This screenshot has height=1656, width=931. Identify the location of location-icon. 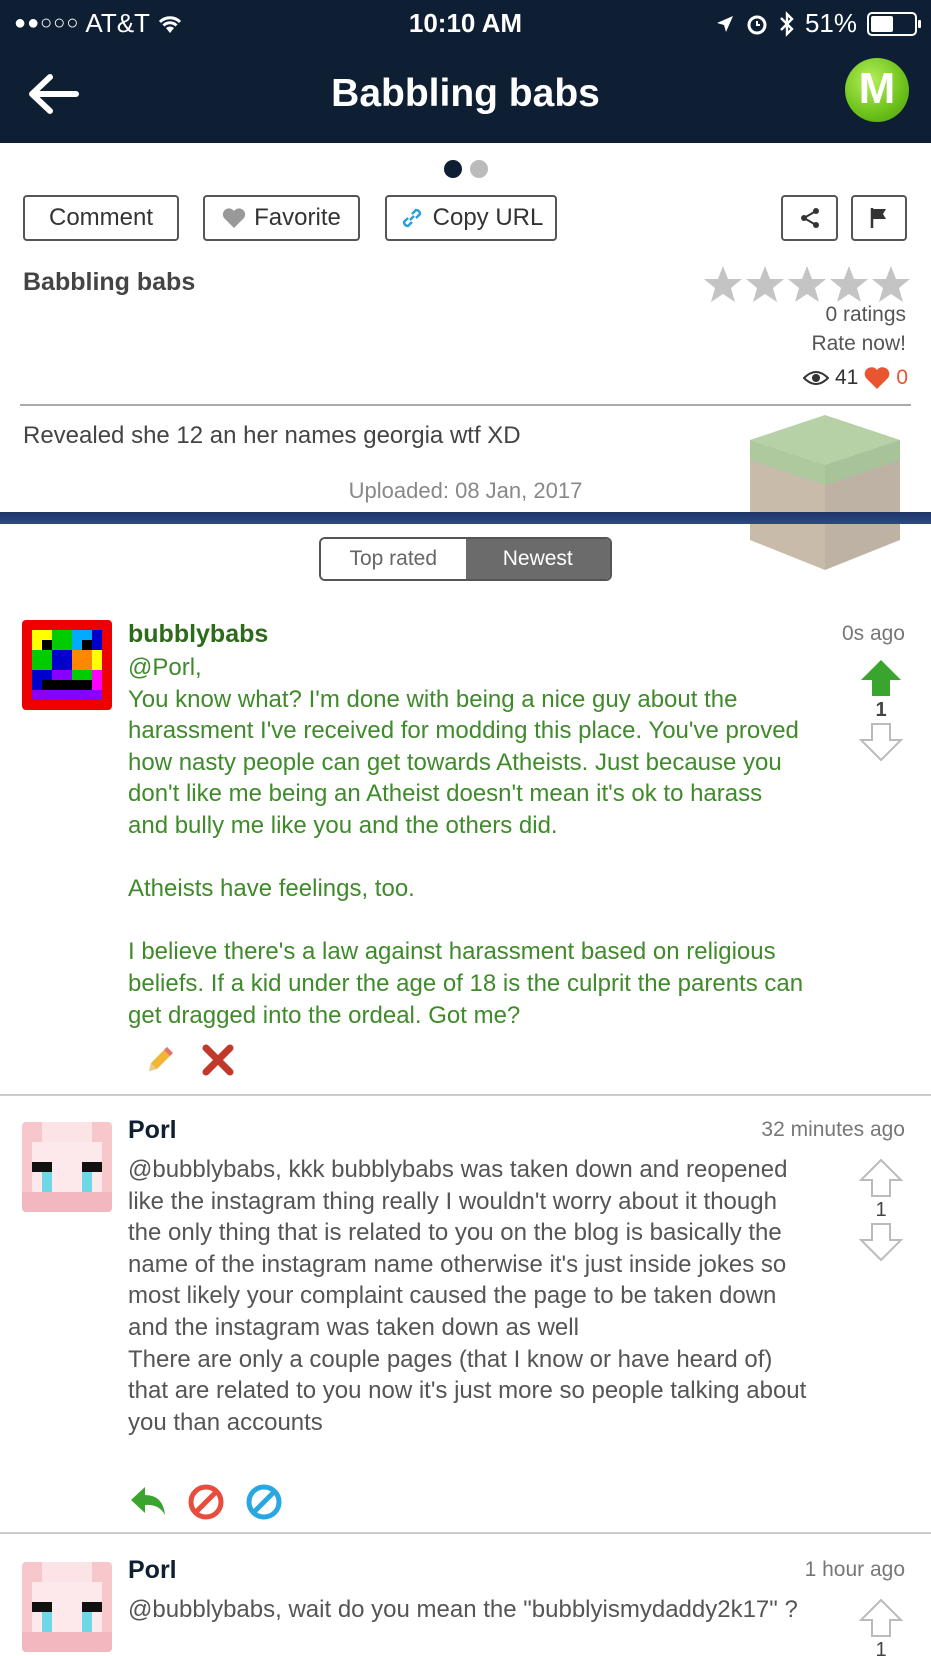
(724, 23).